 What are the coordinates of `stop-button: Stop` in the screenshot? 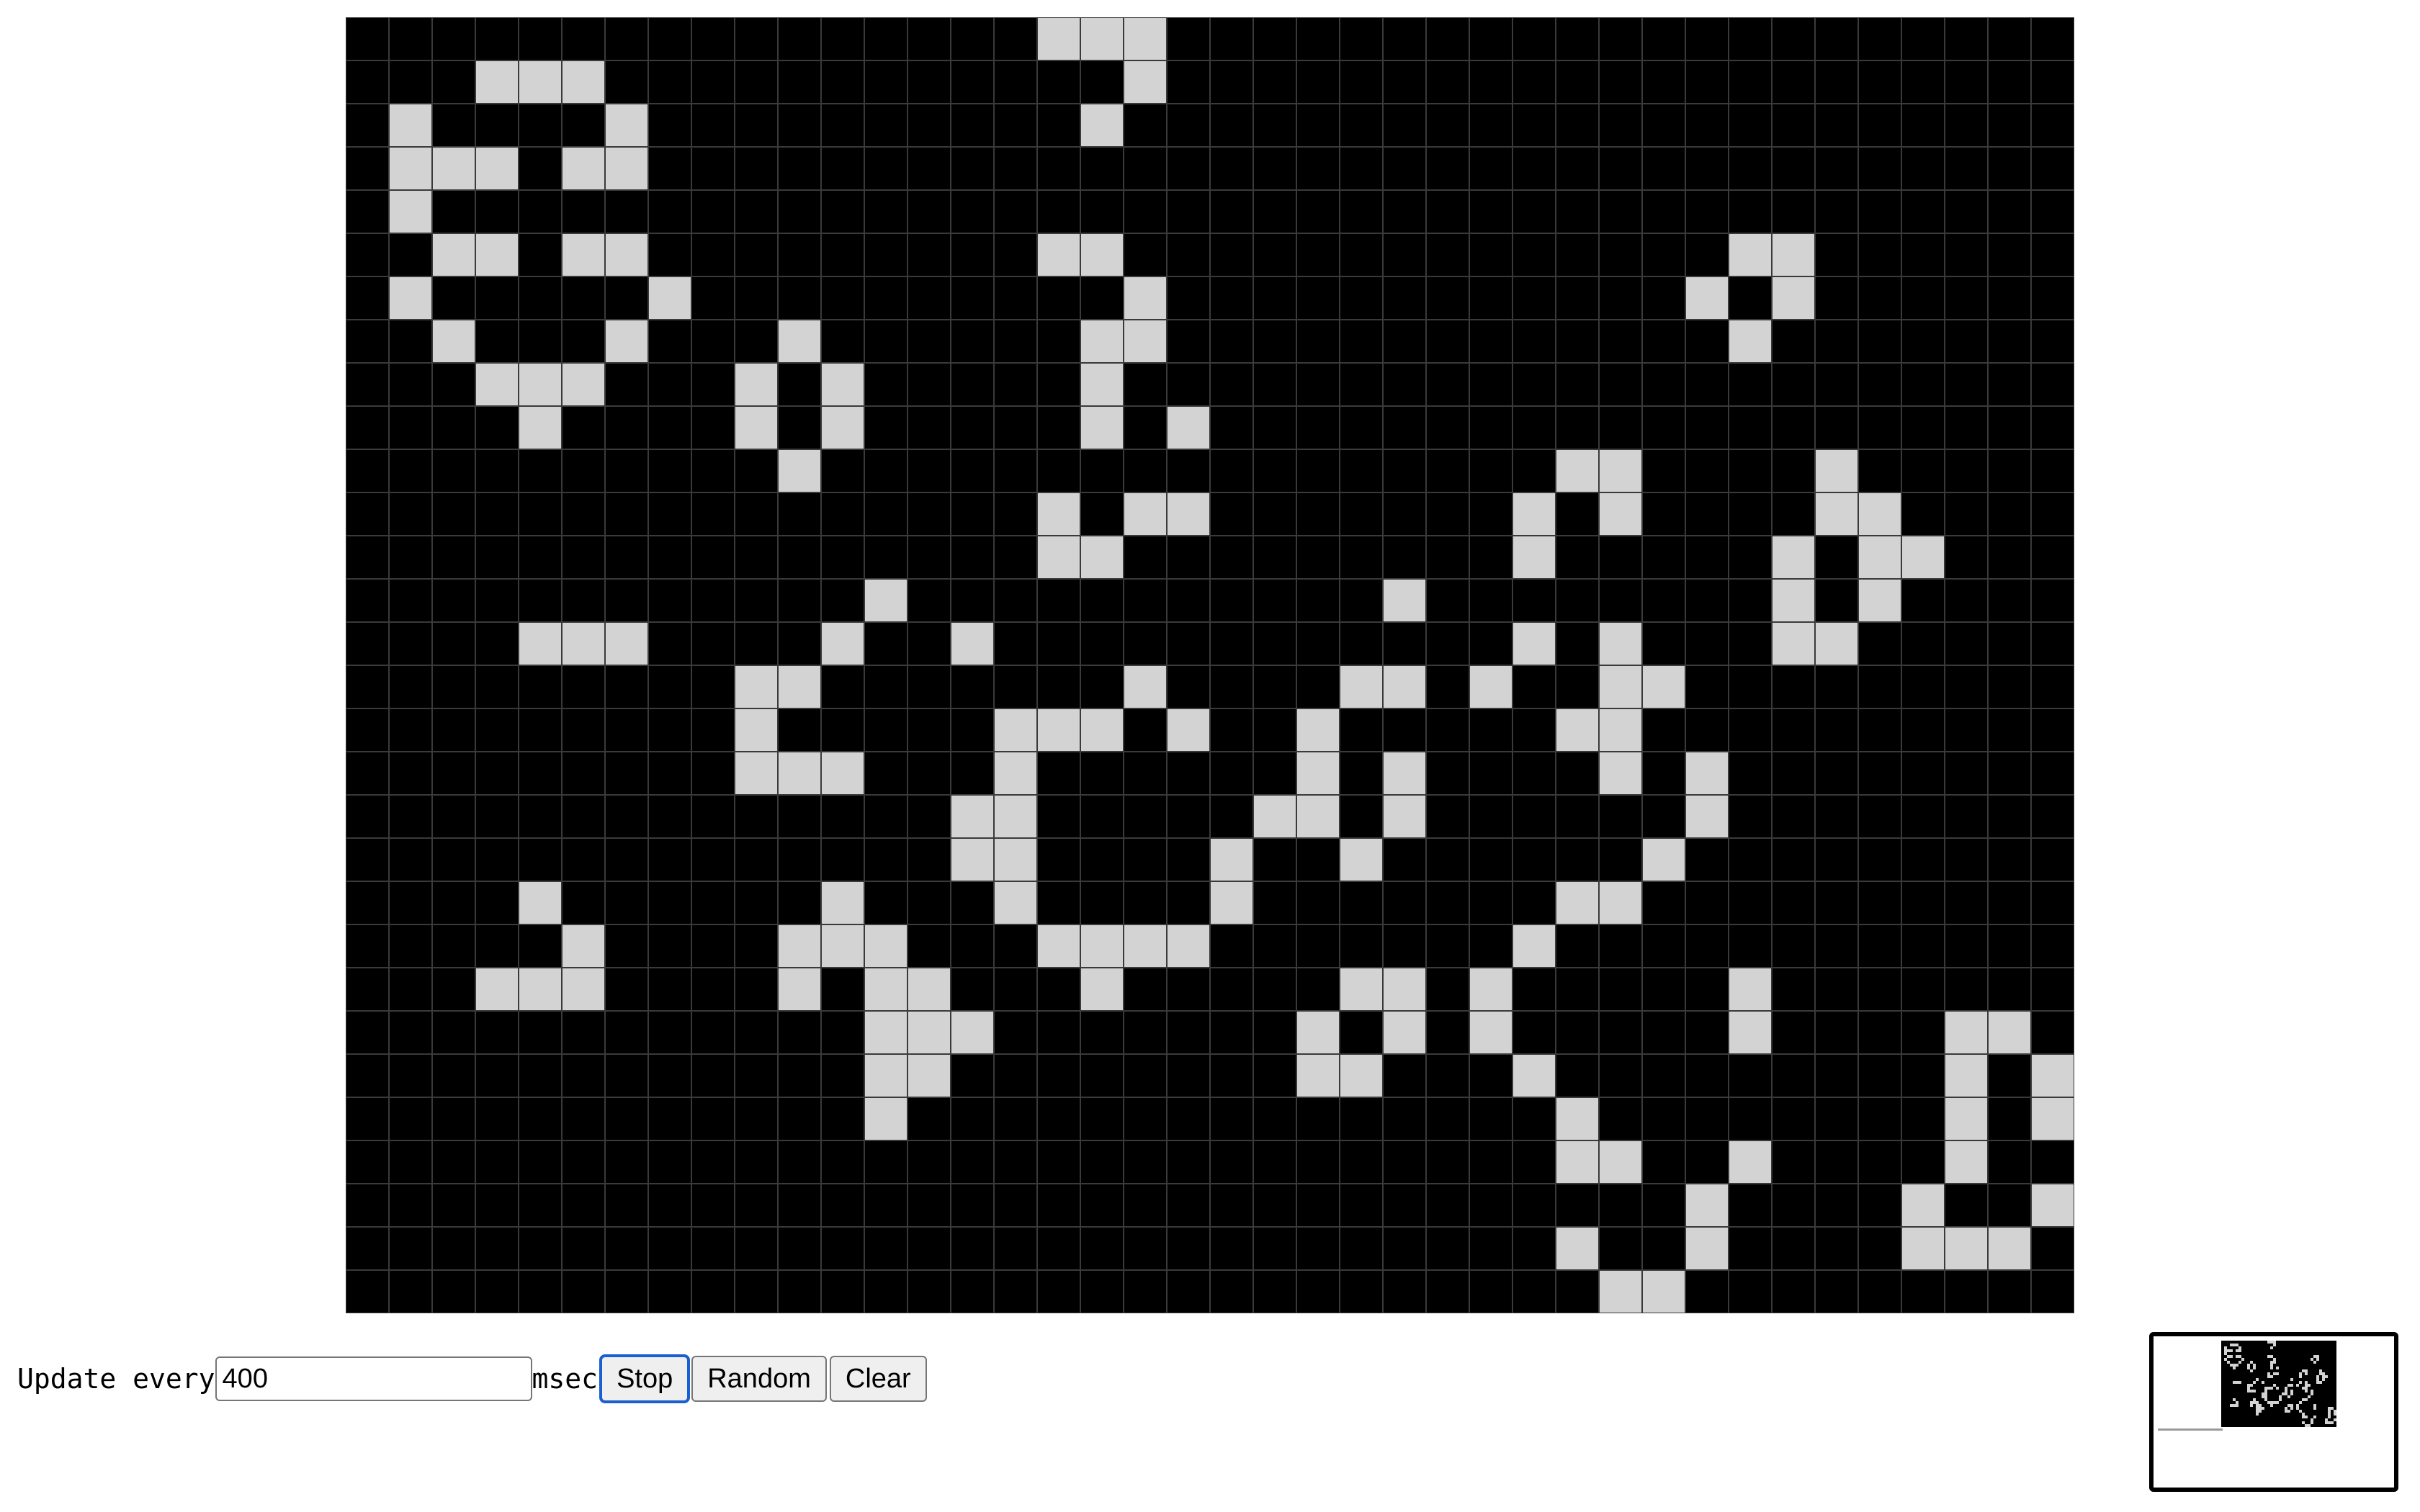 It's located at (645, 1378).